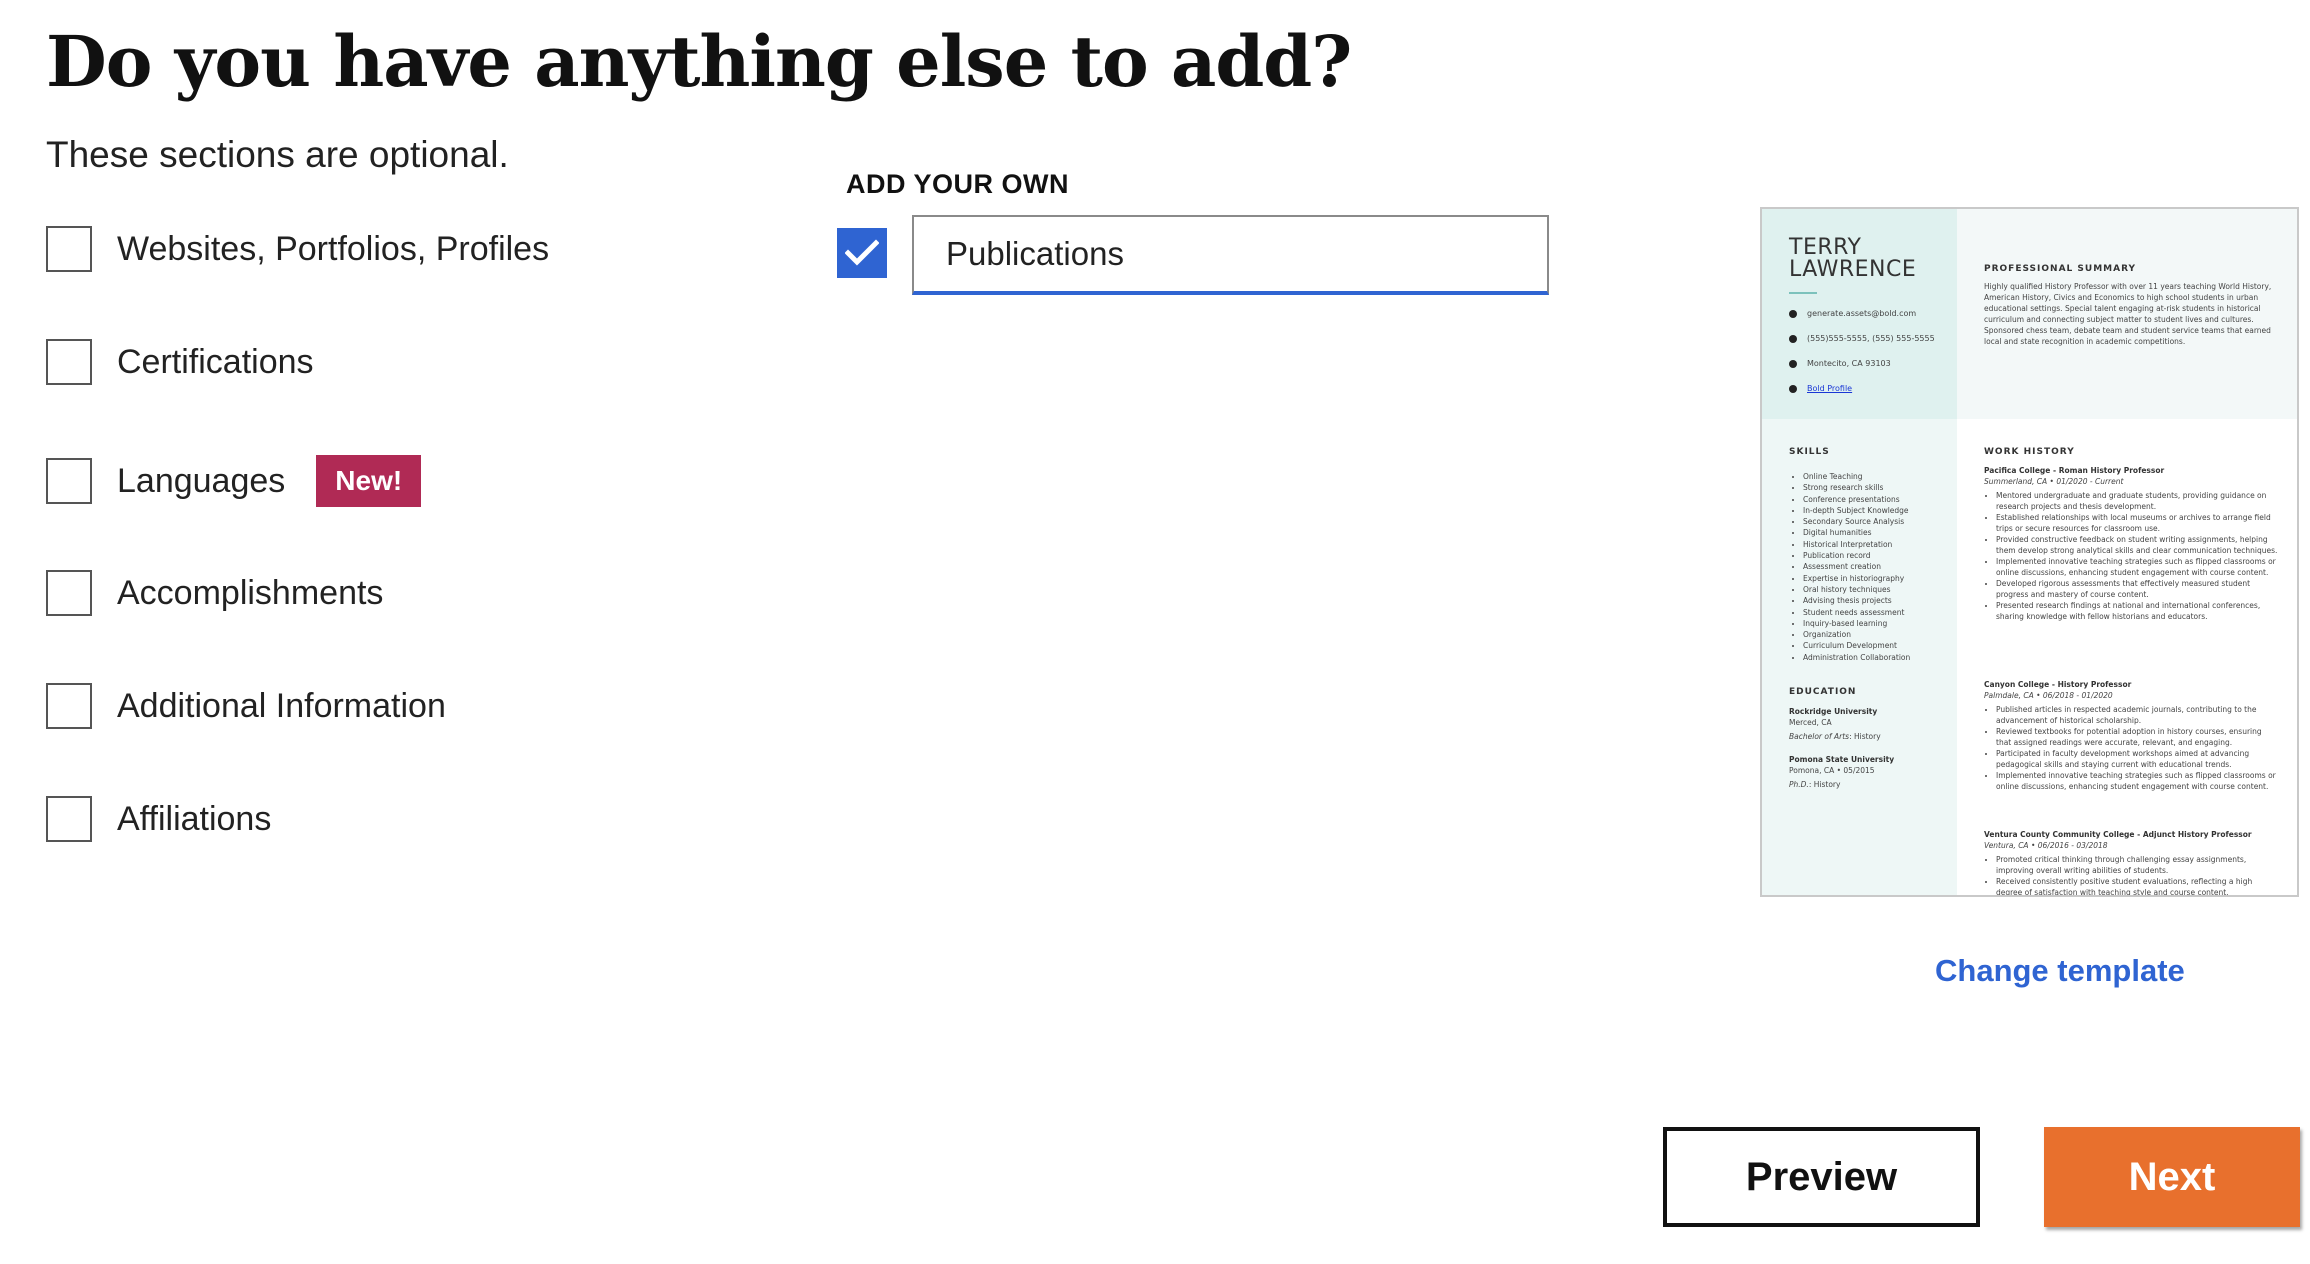 This screenshot has width=2310, height=1264. What do you see at coordinates (1883, 476) in the screenshot?
I see `skill-item: Online Teaching` at bounding box center [1883, 476].